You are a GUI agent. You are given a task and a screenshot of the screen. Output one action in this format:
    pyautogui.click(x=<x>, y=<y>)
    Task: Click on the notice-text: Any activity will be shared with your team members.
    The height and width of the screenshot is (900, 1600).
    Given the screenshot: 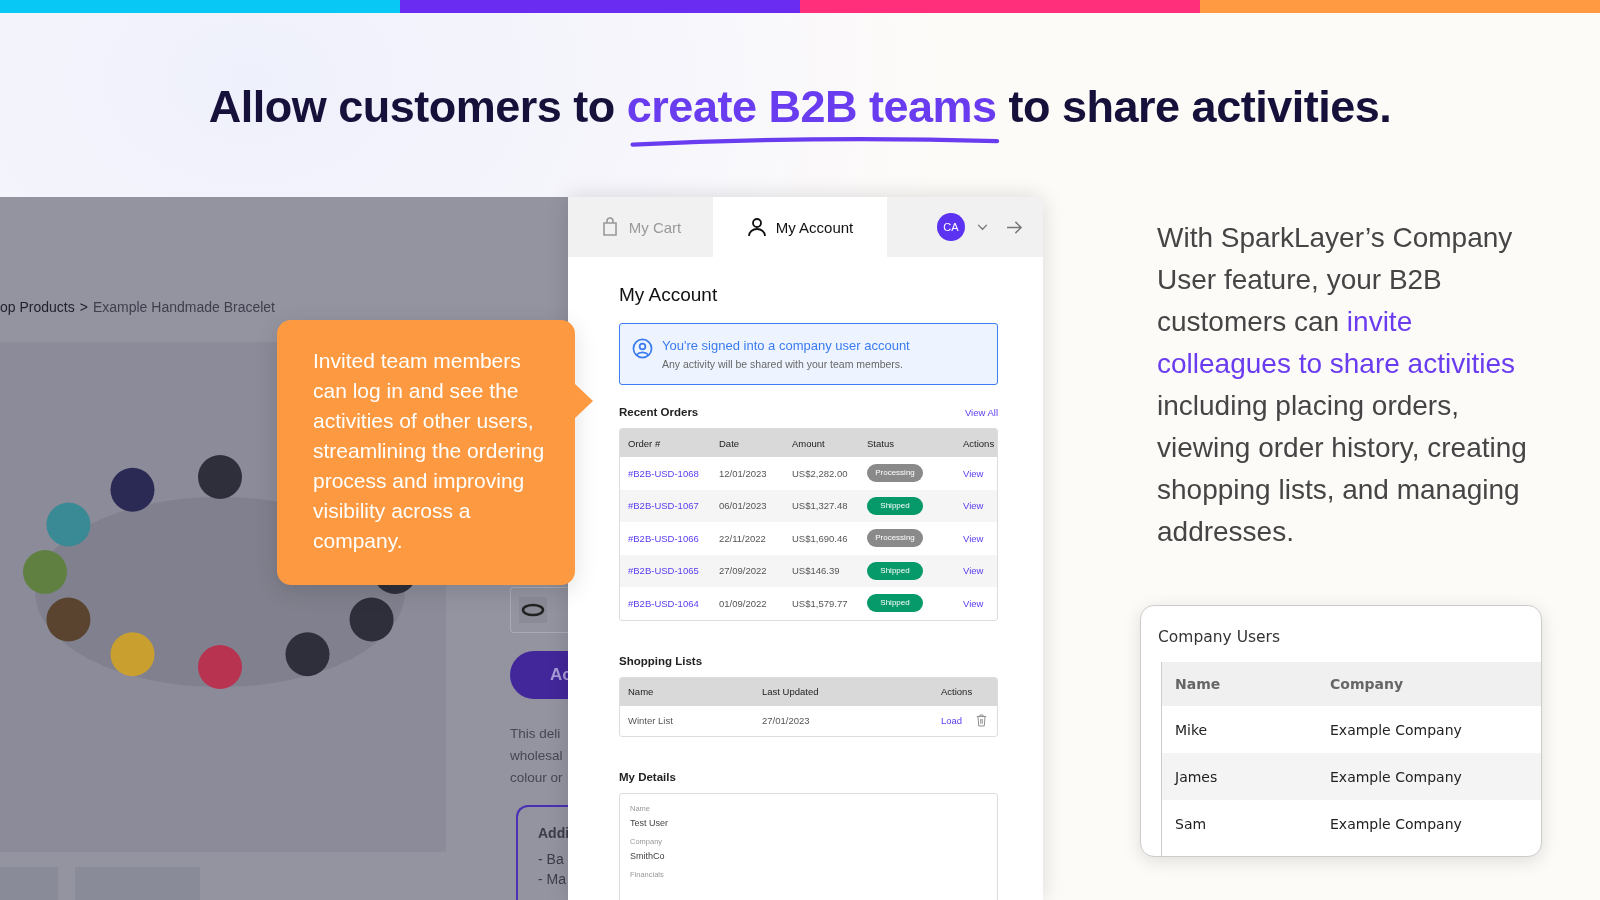 What is the action you would take?
    pyautogui.click(x=783, y=364)
    